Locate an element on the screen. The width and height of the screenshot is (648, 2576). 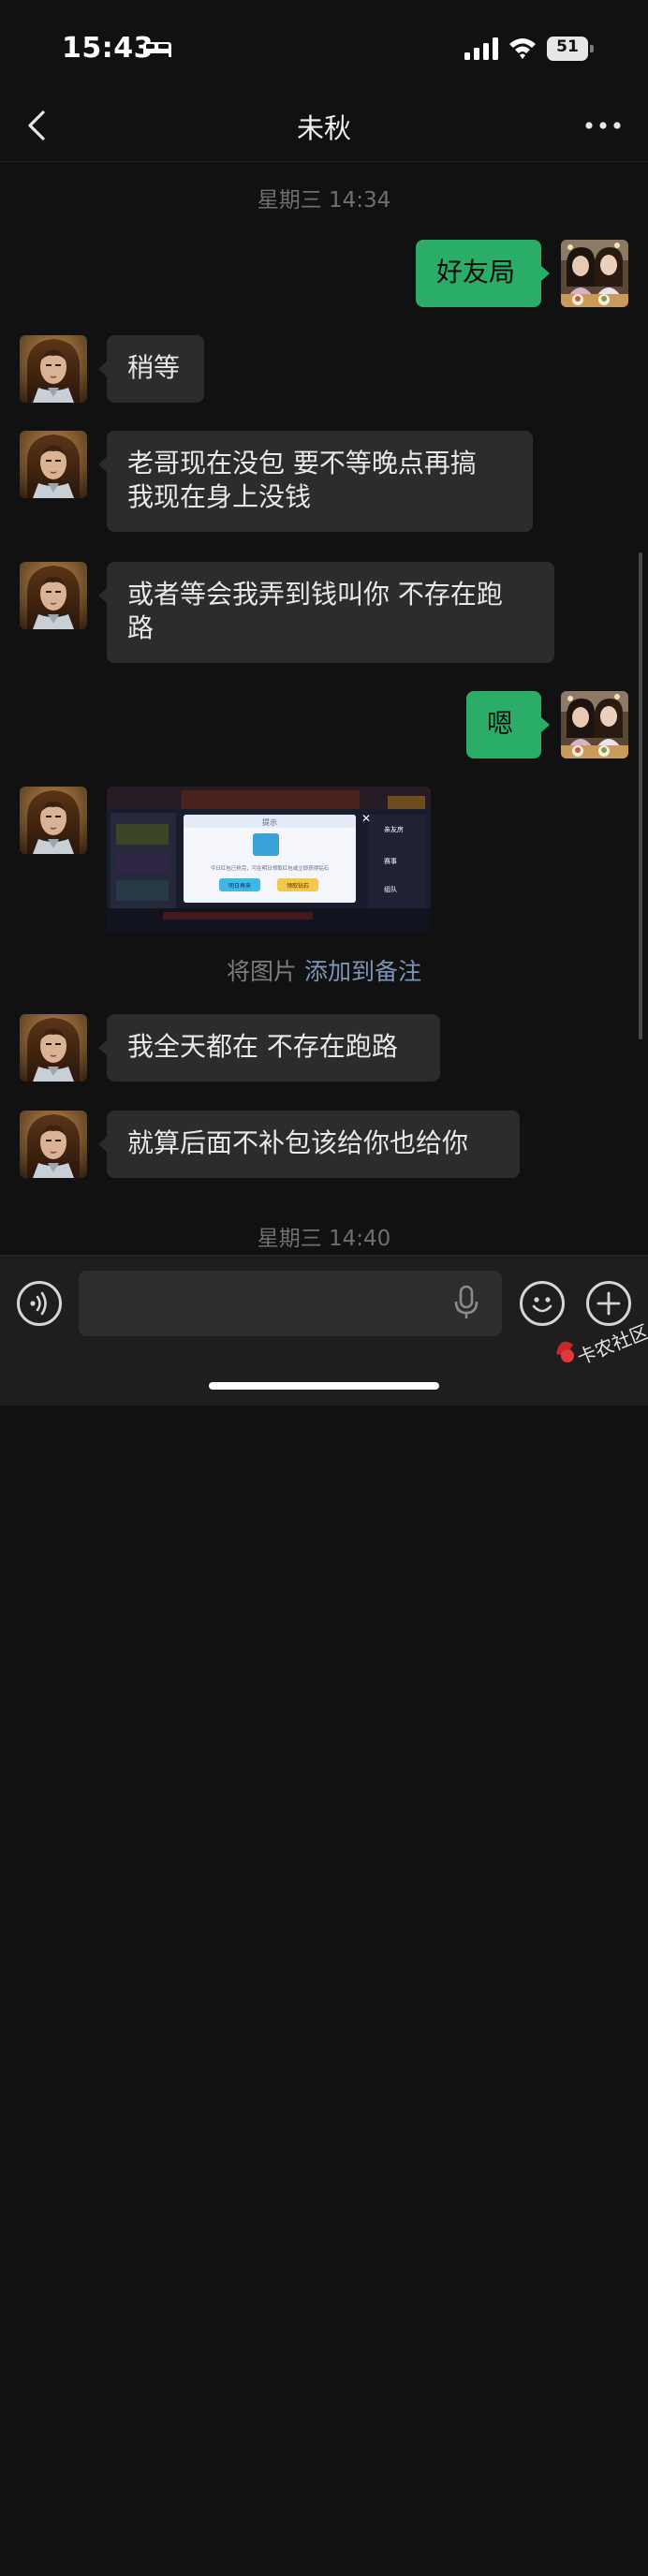
message-bubble-incoming: 或者等会我弄到钱叫你 不存在跑 路 is located at coordinates (326, 612).